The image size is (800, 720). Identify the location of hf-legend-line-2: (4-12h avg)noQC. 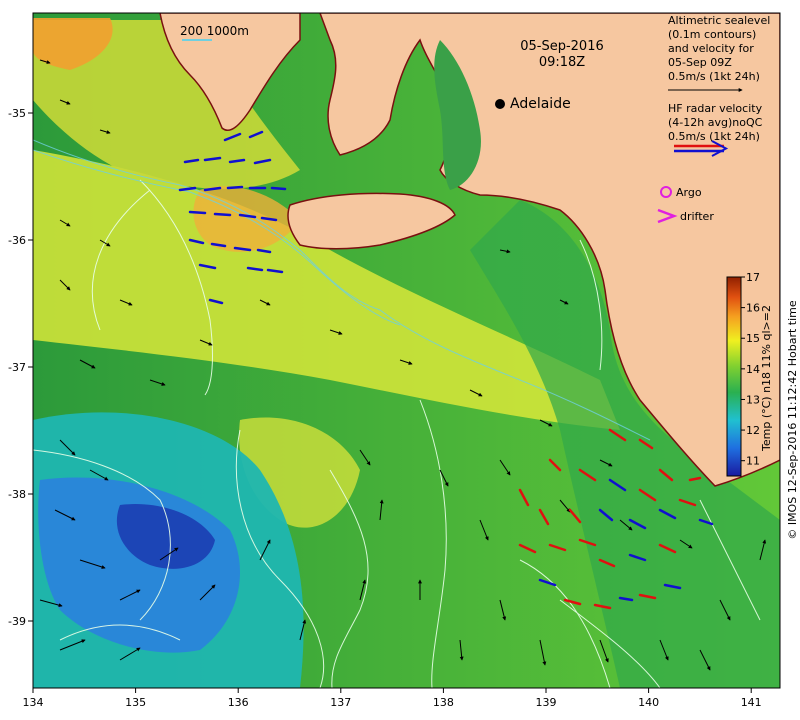
(715, 122).